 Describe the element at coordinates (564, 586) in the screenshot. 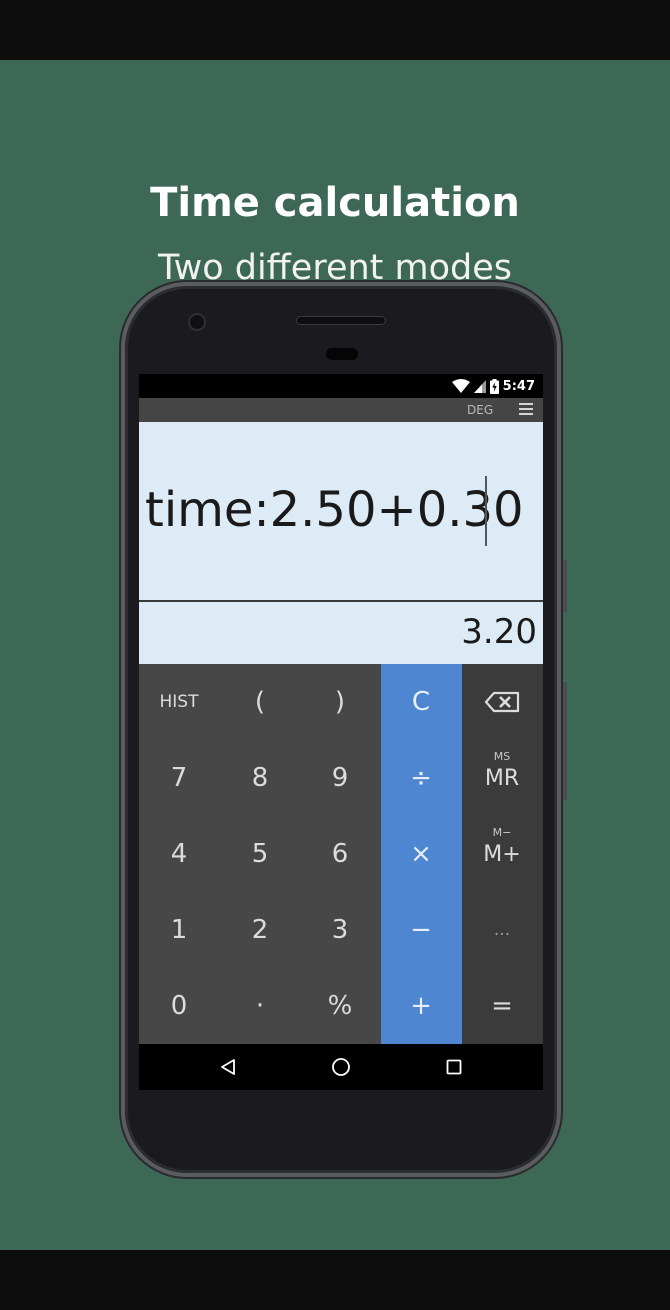

I see `phone-power-button` at that location.